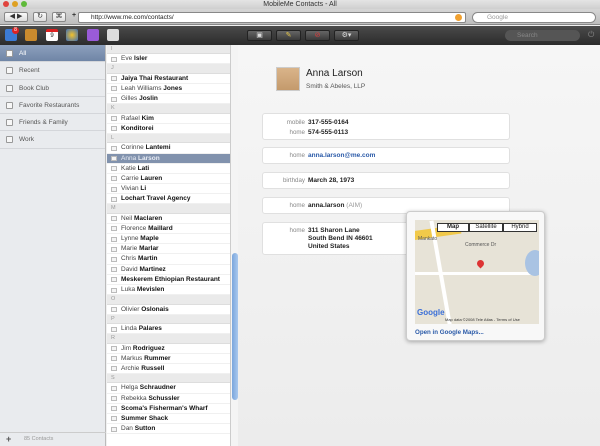  Describe the element at coordinates (168, 199) in the screenshot. I see `contact-list-item: Lochart Travel Agency` at that location.